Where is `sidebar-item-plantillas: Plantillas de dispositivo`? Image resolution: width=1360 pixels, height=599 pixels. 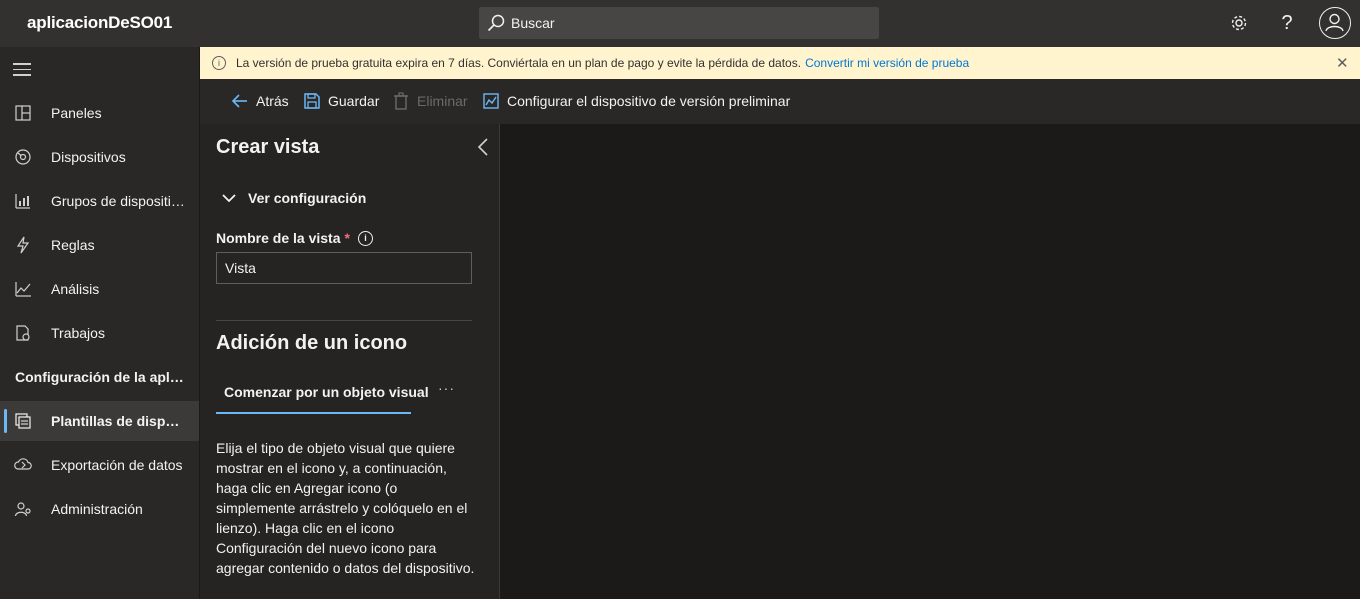 sidebar-item-plantillas: Plantillas de dispositivo is located at coordinates (99, 421).